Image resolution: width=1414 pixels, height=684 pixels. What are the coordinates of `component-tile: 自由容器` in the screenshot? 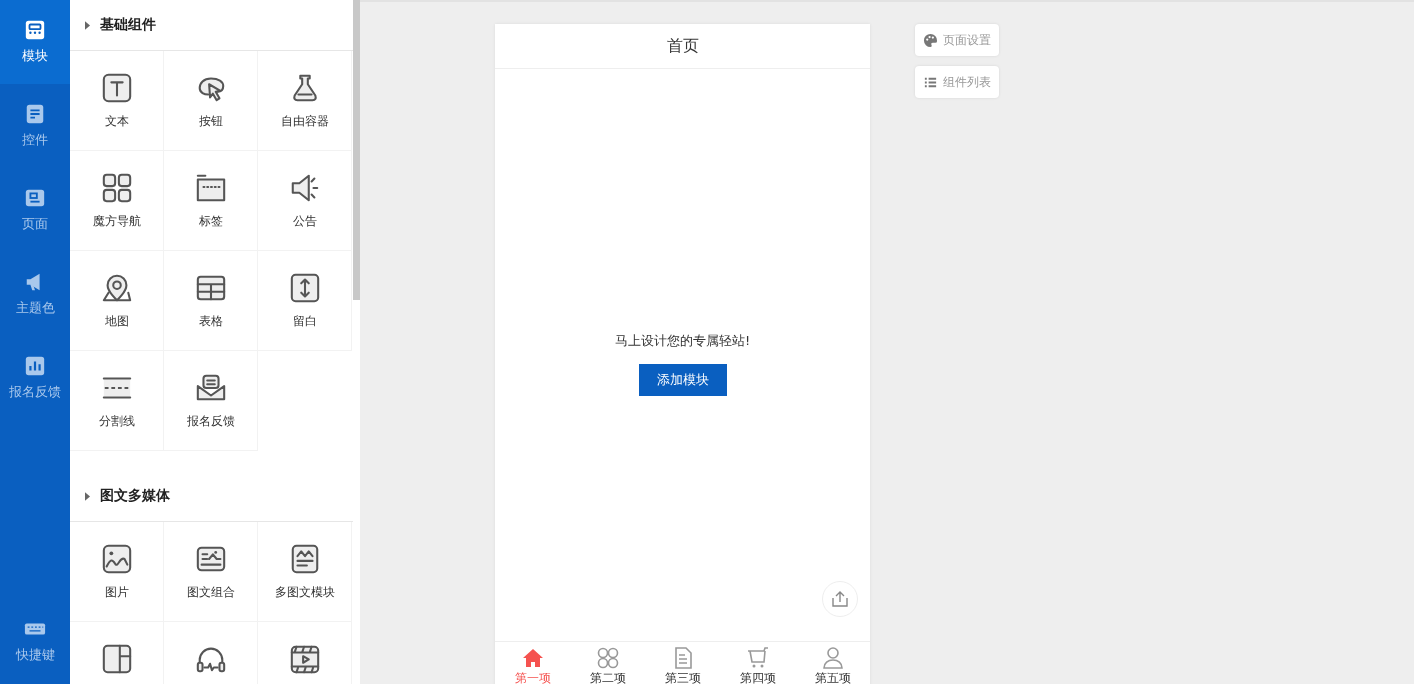 It's located at (305, 101).